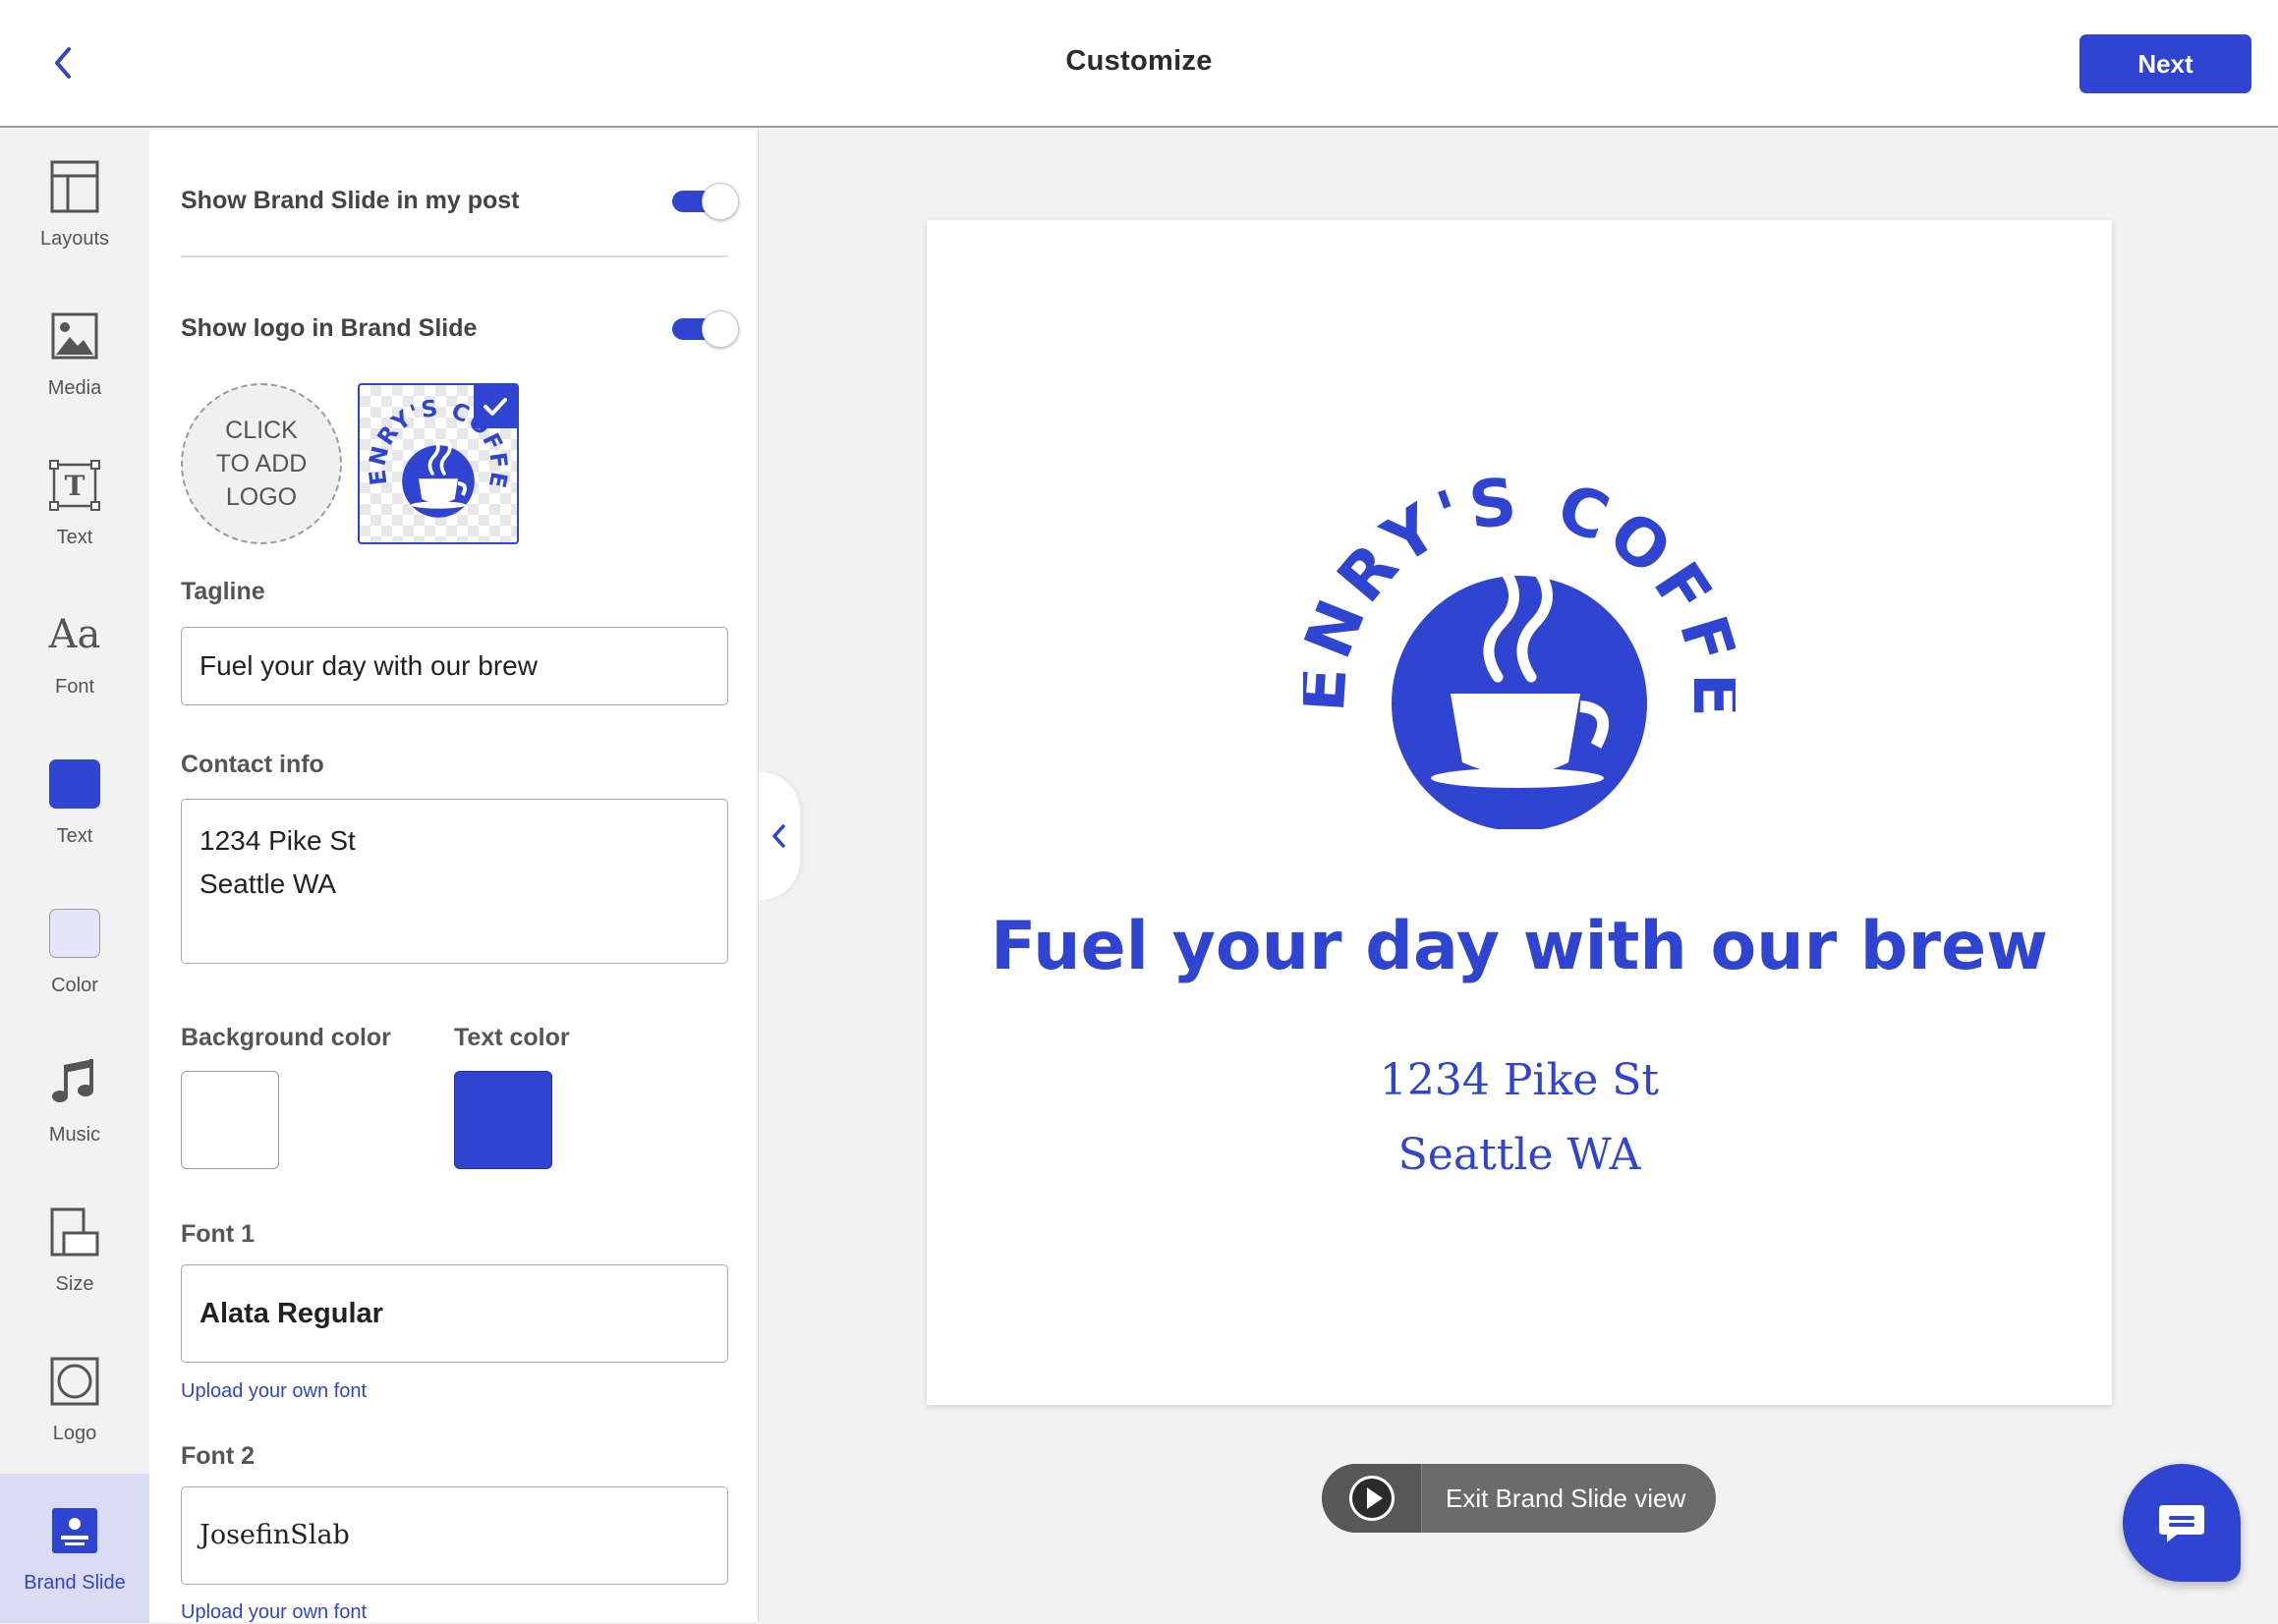 This screenshot has width=2278, height=1624. What do you see at coordinates (1139, 61) in the screenshot?
I see `page-title: Customize` at bounding box center [1139, 61].